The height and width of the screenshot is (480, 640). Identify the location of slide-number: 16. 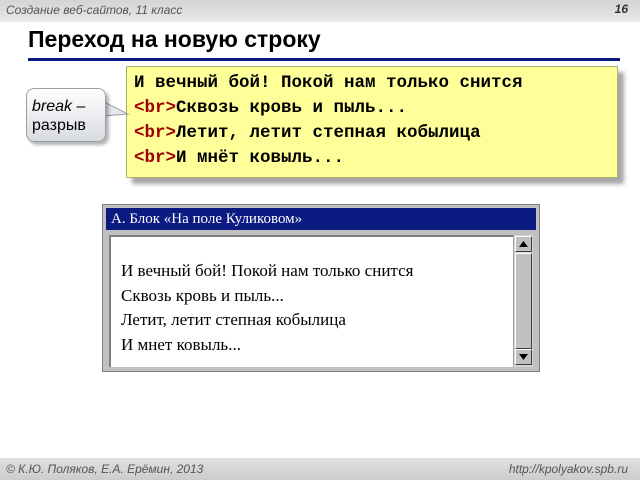
(621, 9).